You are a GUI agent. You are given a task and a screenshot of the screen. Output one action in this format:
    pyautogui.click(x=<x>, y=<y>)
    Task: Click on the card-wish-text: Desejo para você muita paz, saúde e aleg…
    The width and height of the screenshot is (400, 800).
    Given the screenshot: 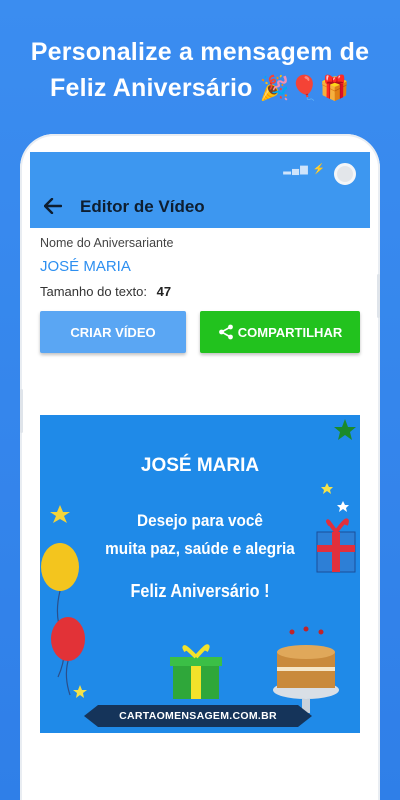 What is the action you would take?
    pyautogui.click(x=200, y=535)
    